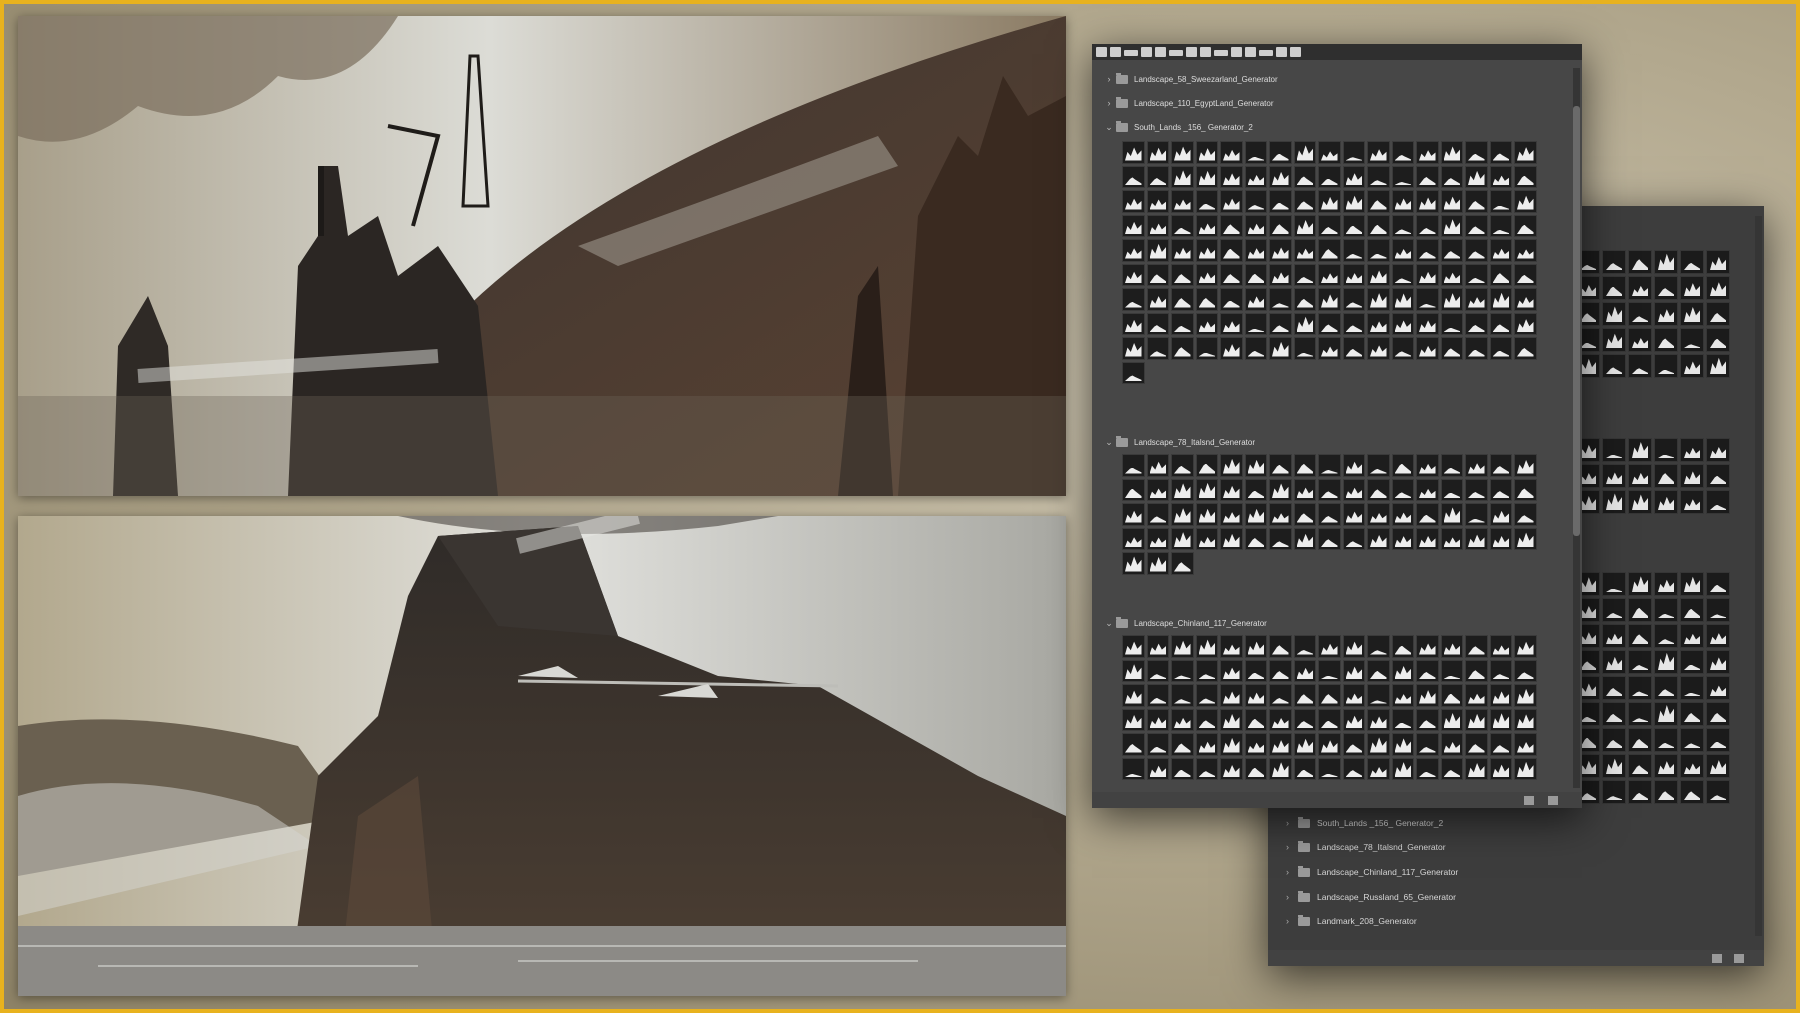  Describe the element at coordinates (1109, 127) in the screenshot. I see `chevron-down-icon: ⌄` at that location.